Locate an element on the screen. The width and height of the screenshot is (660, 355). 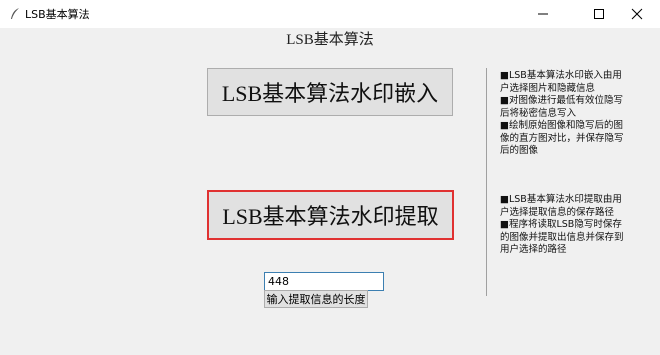
page-title: LSB基本算法 is located at coordinates (330, 40).